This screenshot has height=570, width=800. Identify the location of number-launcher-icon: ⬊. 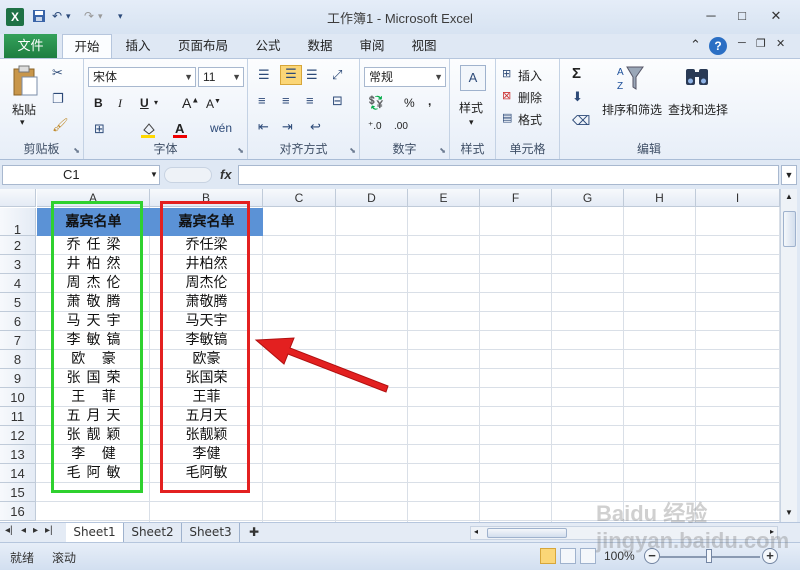
(442, 150).